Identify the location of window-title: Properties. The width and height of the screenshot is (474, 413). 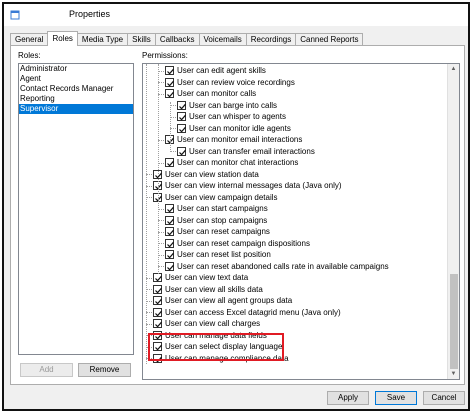
(90, 14).